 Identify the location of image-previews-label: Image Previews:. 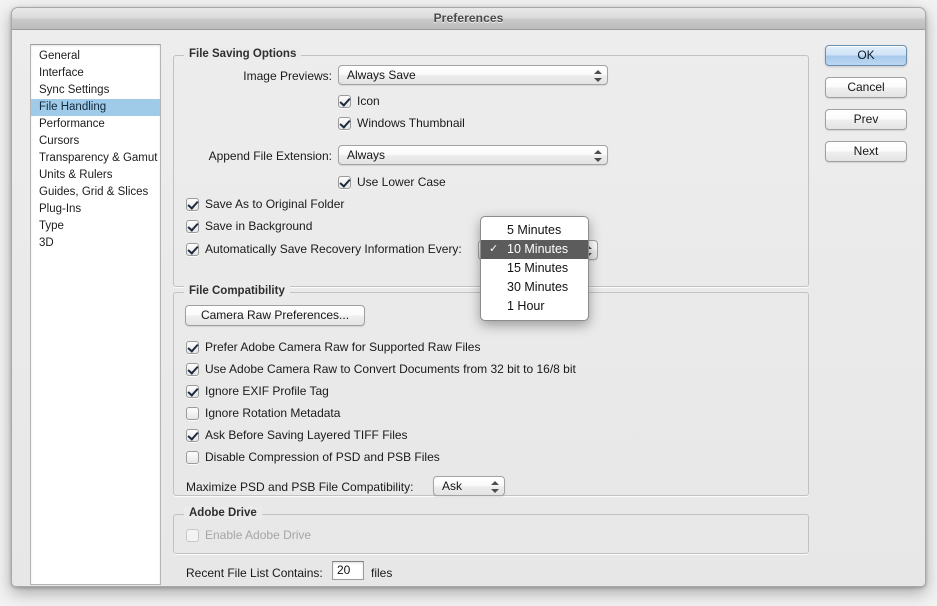
(287, 76).